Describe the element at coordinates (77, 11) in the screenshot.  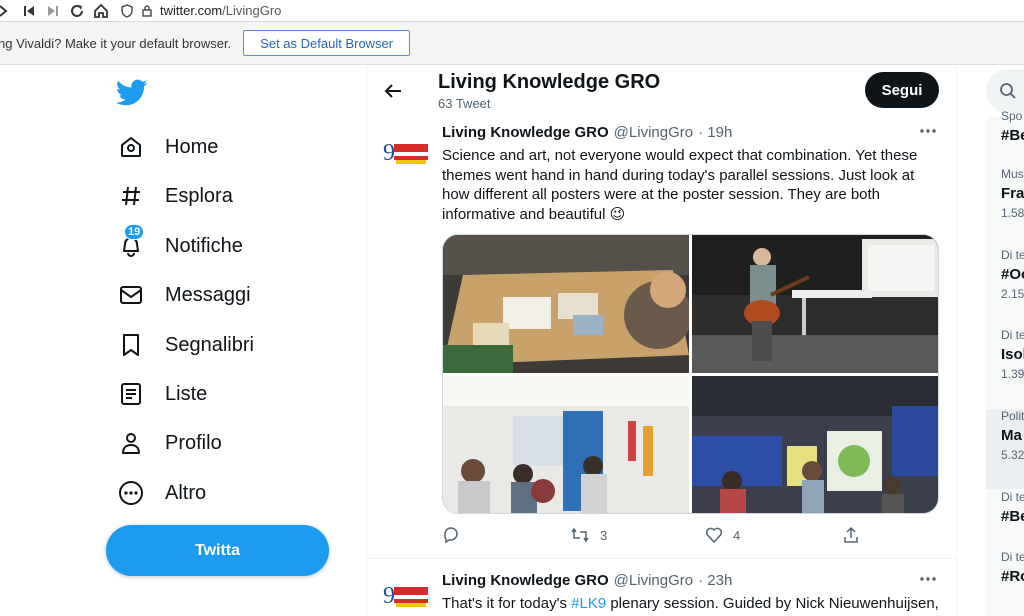
I see `reload-icon` at that location.